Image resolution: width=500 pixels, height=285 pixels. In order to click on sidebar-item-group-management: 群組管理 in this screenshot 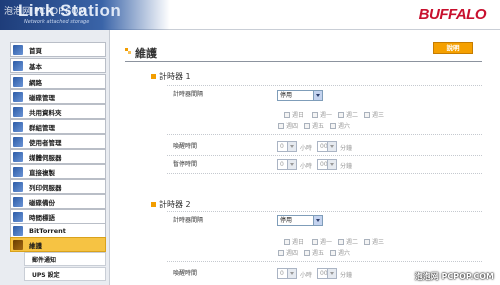, I will do `click(58, 126)`.